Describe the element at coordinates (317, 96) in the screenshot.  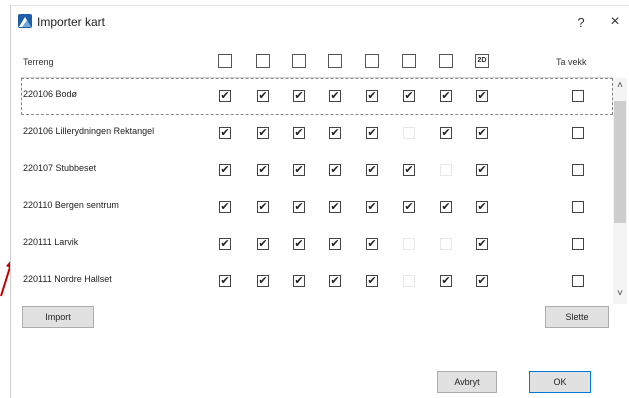
I see `table-row: 220106 Bodø ✔ ✔ ✔ ✔ ✔ ✔ ✔ ✔` at that location.